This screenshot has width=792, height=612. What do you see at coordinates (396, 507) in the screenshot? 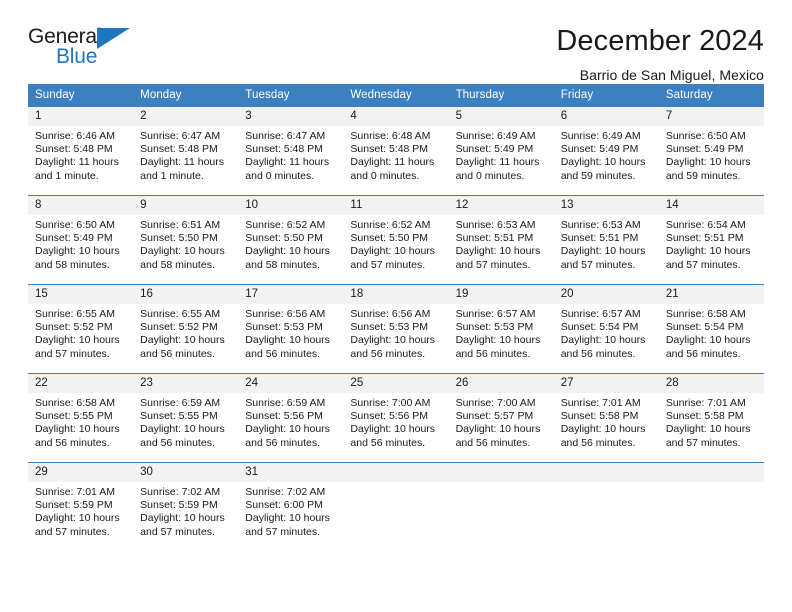
I see `calendar-day-cell-empty` at bounding box center [396, 507].